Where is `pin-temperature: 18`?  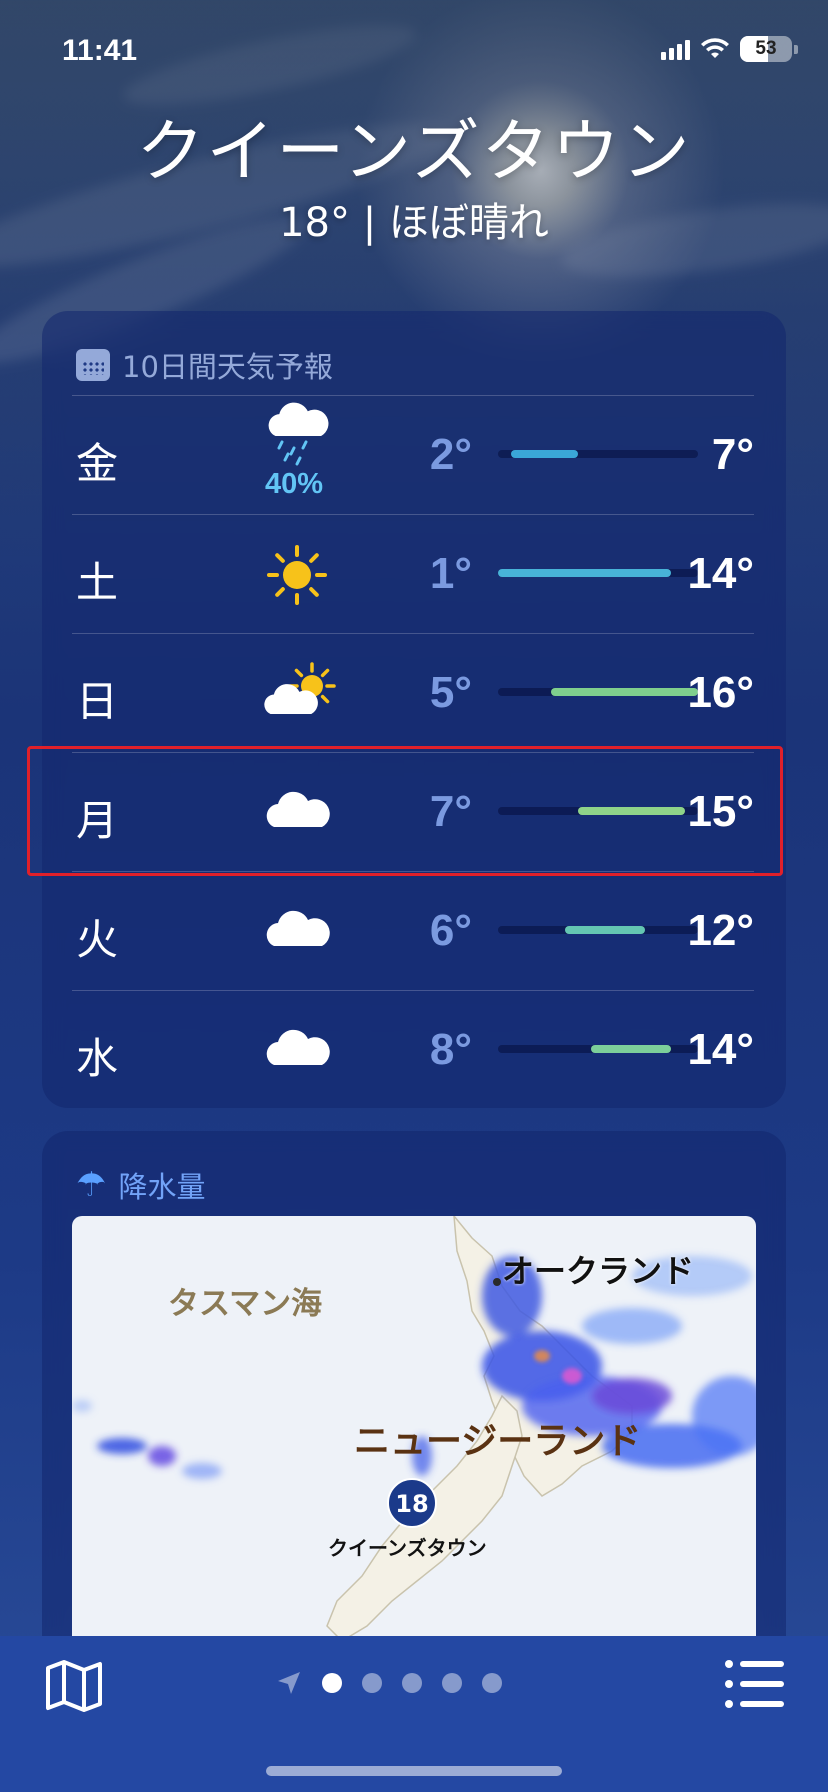
pin-temperature: 18 is located at coordinates (412, 1504).